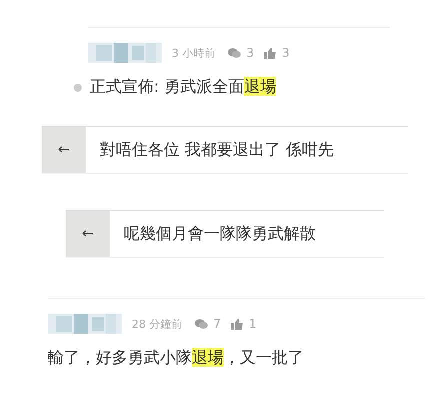  I want to click on quoted-reply: 對唔住各位 我都要退出了 係咁先, so click(217, 150).